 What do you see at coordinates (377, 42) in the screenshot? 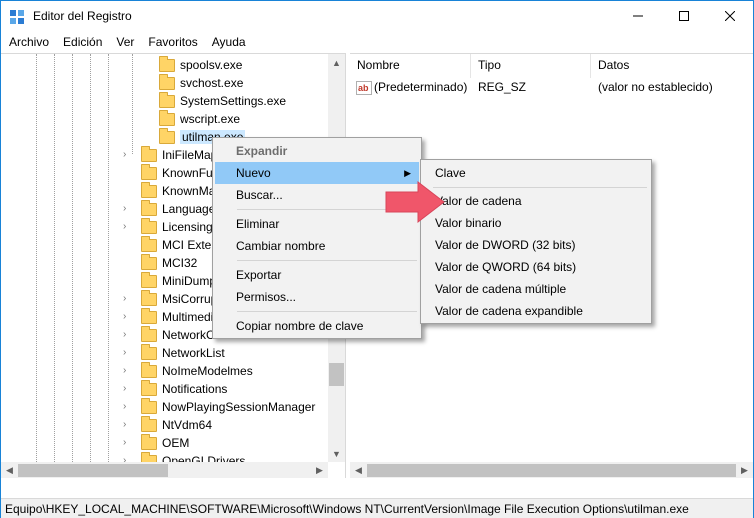
I see `menu-bar: Archivo Edición Ver Favoritos Ayuda` at bounding box center [377, 42].